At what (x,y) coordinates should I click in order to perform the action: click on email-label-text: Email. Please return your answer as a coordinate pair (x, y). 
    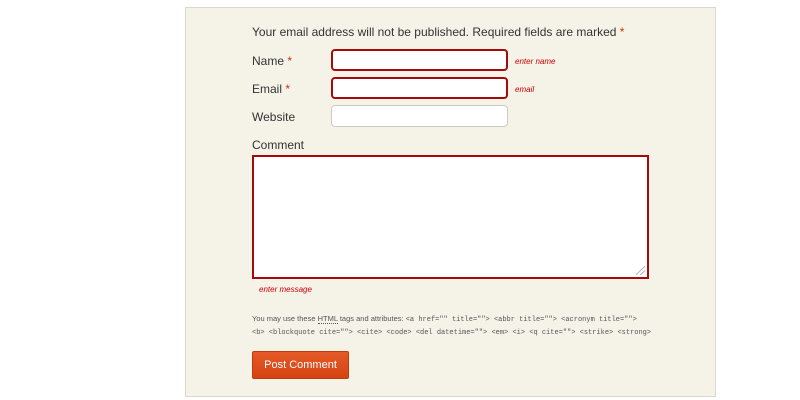
    Looking at the image, I should click on (267, 89).